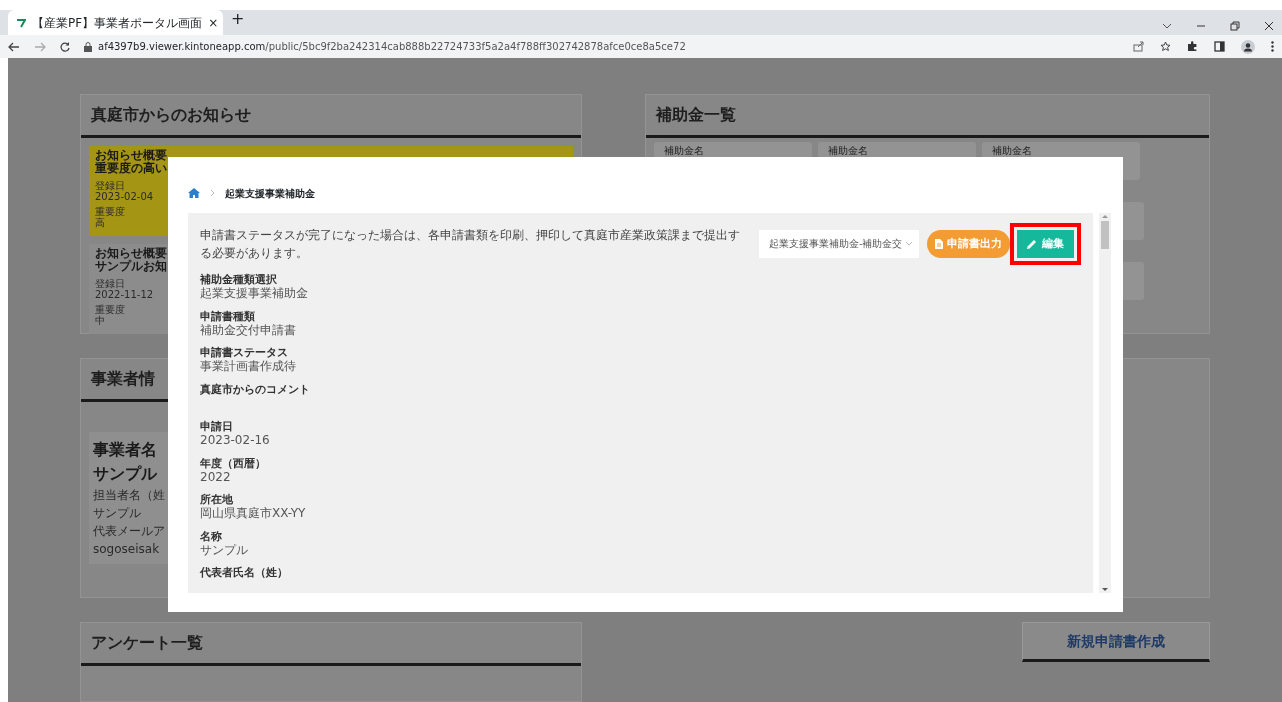 The image size is (1282, 702). What do you see at coordinates (21, 22) in the screenshot?
I see `site-logo-icon` at bounding box center [21, 22].